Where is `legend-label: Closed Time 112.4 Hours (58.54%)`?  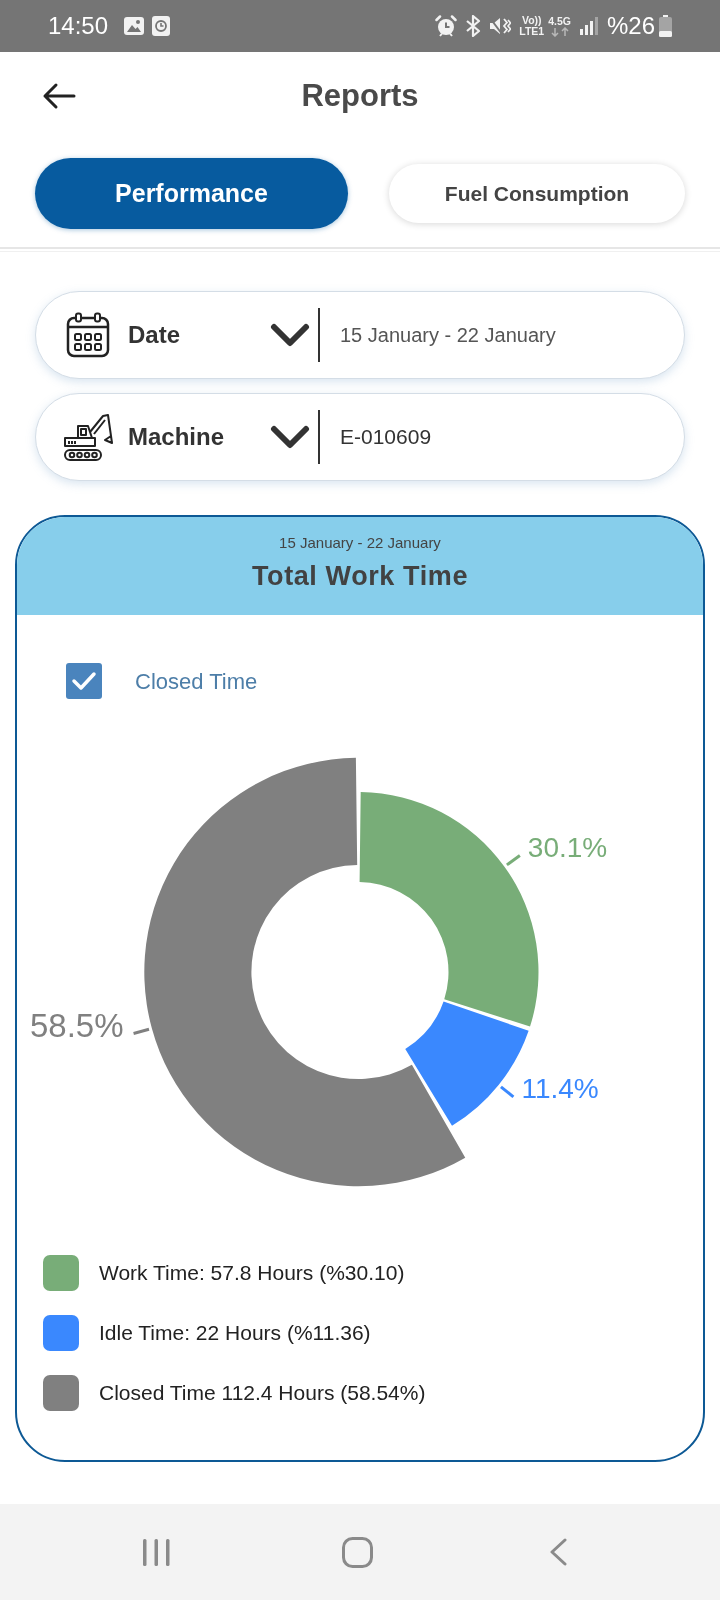 legend-label: Closed Time 112.4 Hours (58.54%) is located at coordinates (262, 1393).